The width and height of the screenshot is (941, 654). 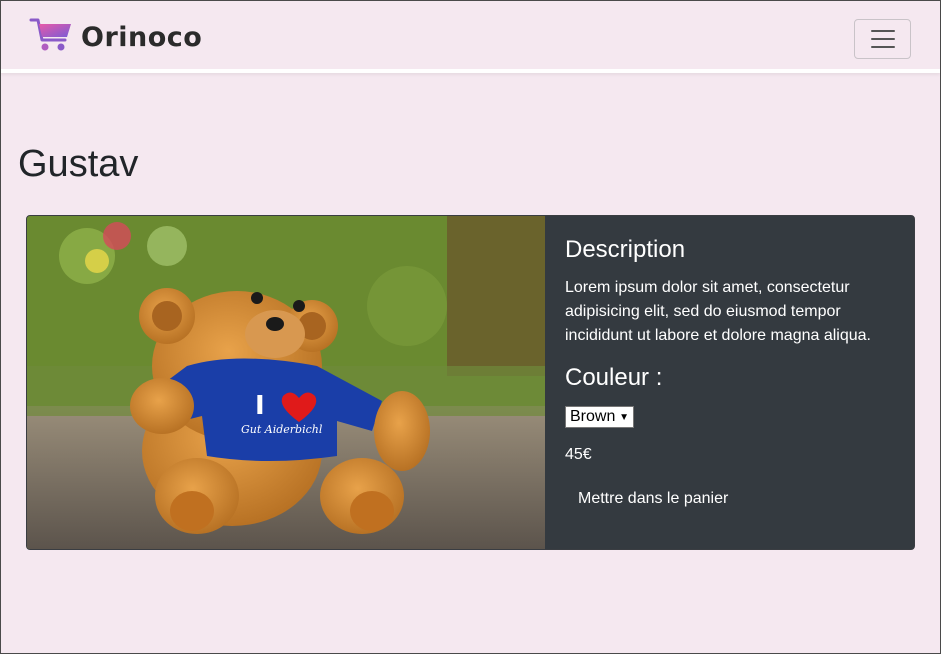 What do you see at coordinates (625, 249) in the screenshot?
I see `description-title: Description` at bounding box center [625, 249].